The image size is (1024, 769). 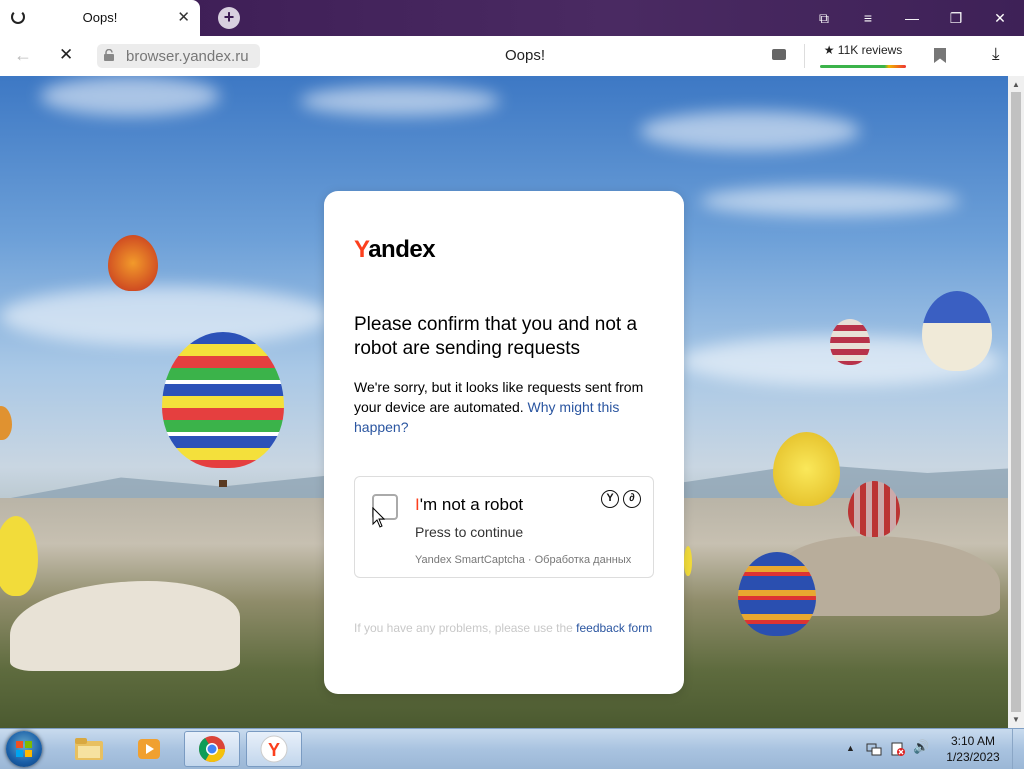 What do you see at coordinates (223, 483) in the screenshot?
I see `balloon-basket` at bounding box center [223, 483].